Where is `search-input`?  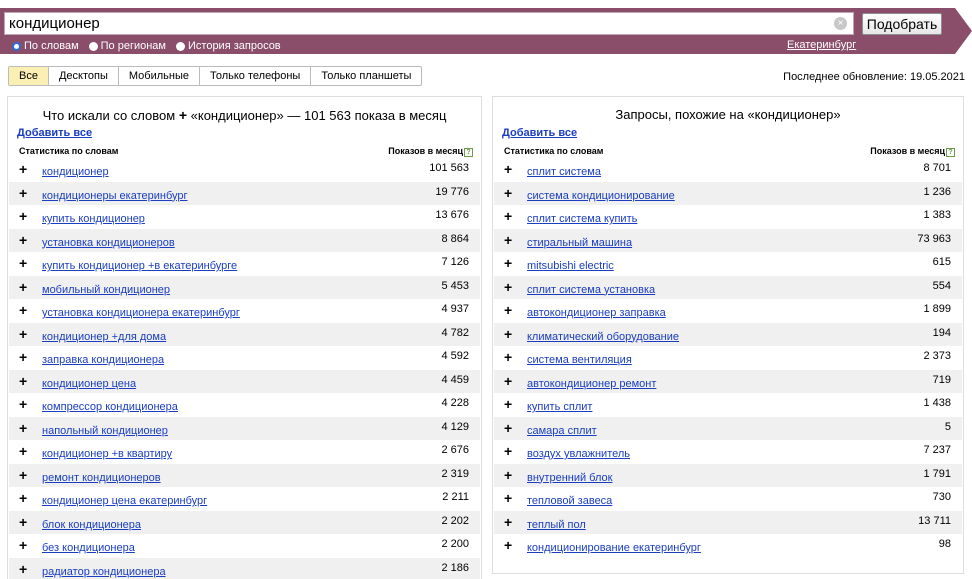 search-input is located at coordinates (409, 23).